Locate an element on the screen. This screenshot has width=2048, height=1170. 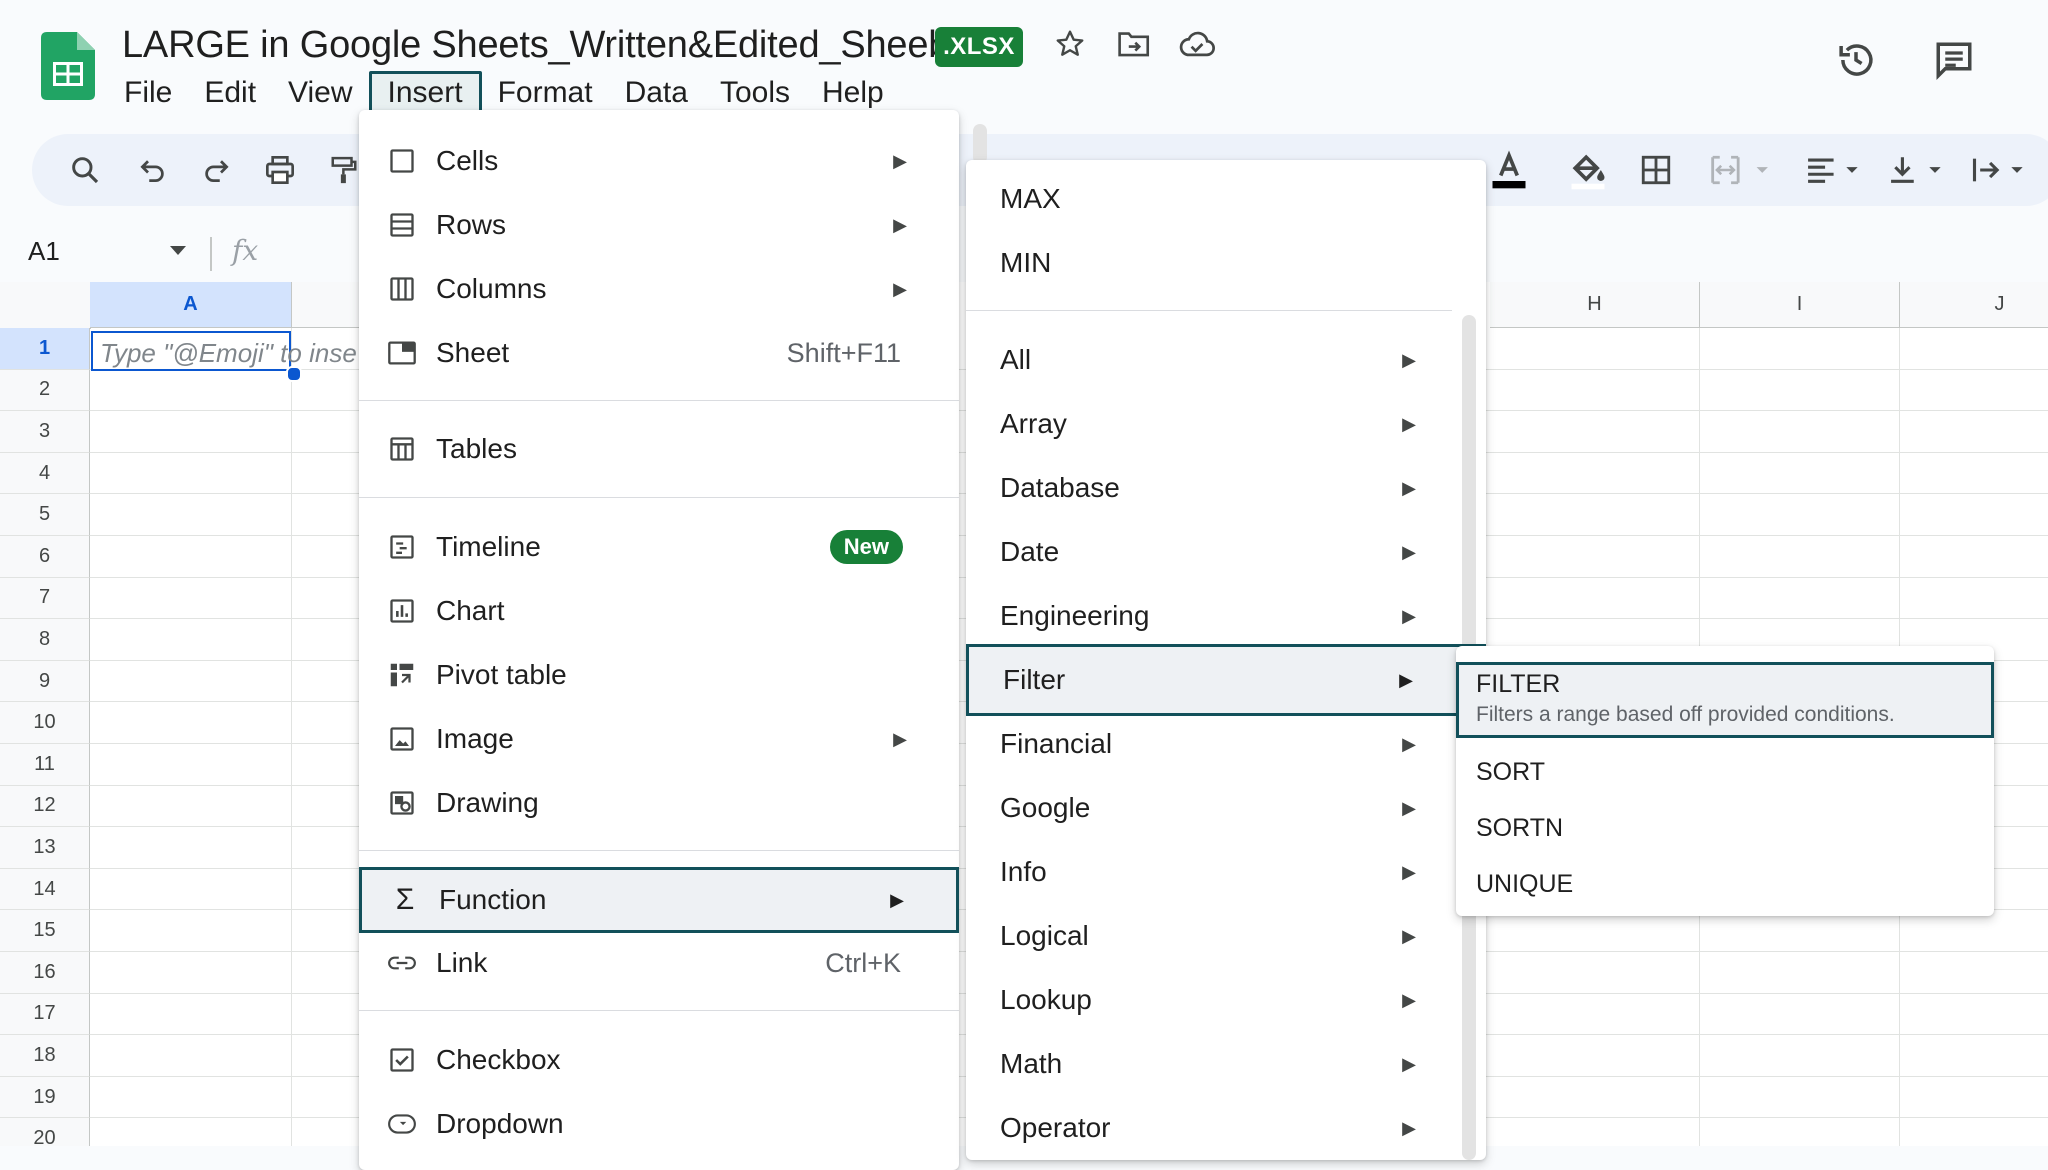
menu-data: Data is located at coordinates (656, 93).